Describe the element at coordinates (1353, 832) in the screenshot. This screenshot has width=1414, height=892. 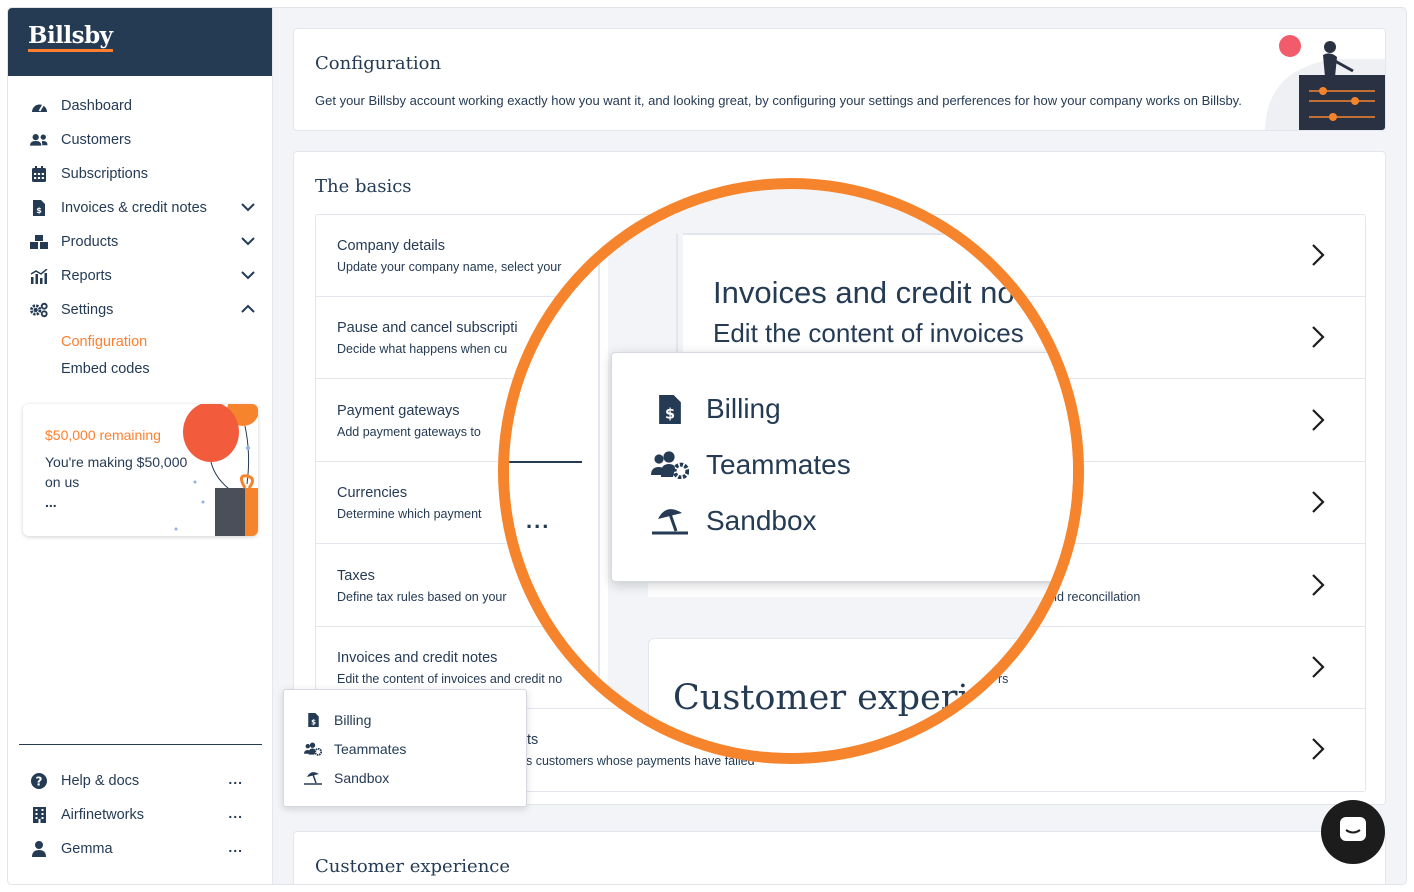
I see `chat-launcher-button` at that location.